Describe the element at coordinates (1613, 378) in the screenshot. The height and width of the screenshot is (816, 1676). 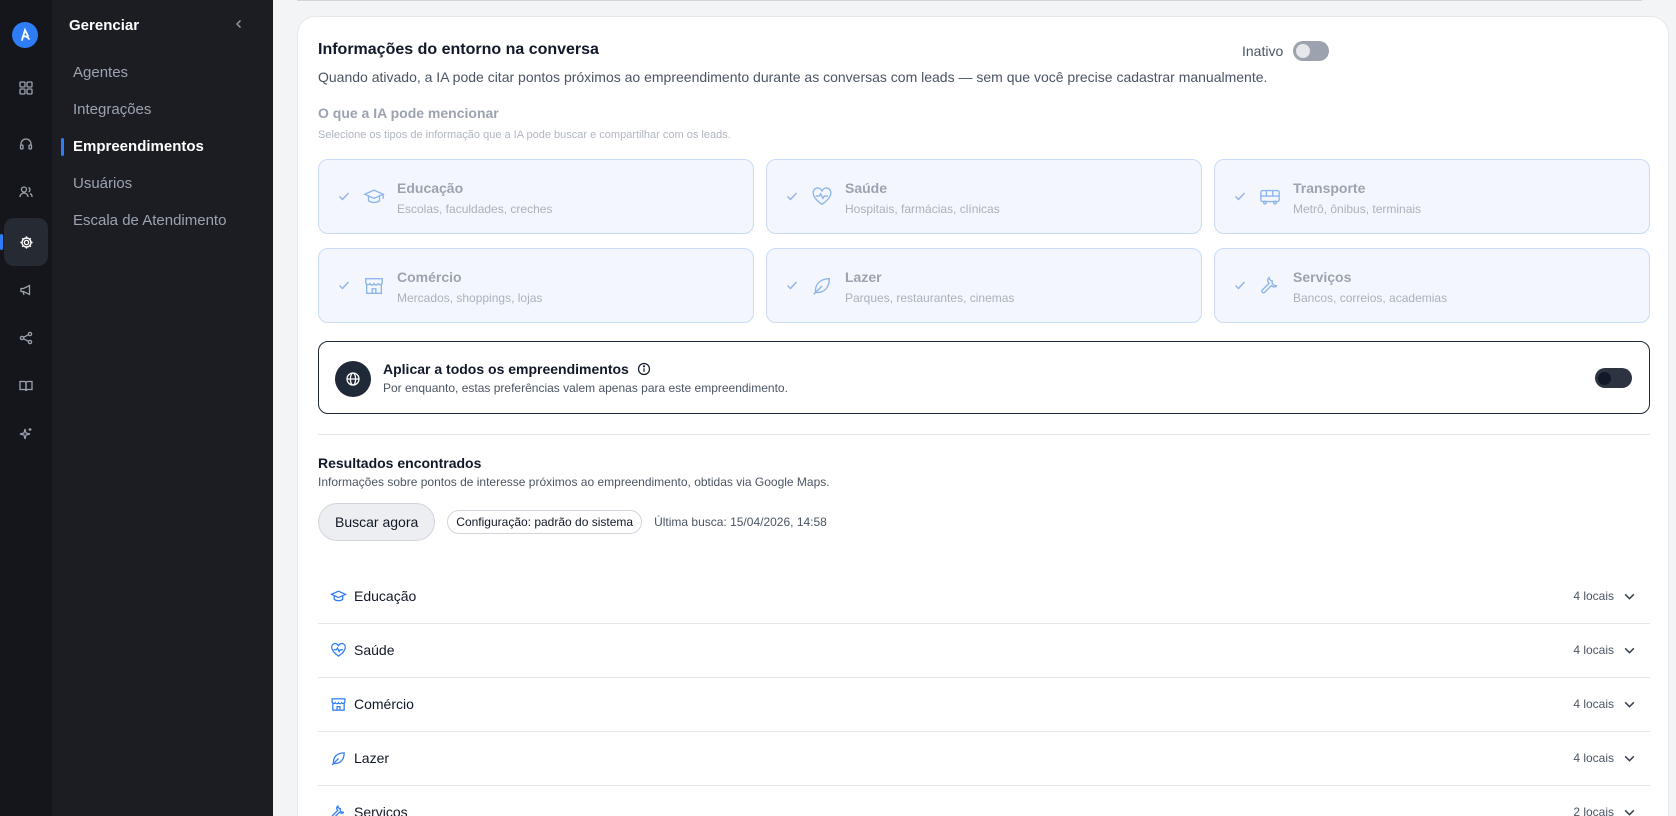
I see `apply-all-toggle` at that location.